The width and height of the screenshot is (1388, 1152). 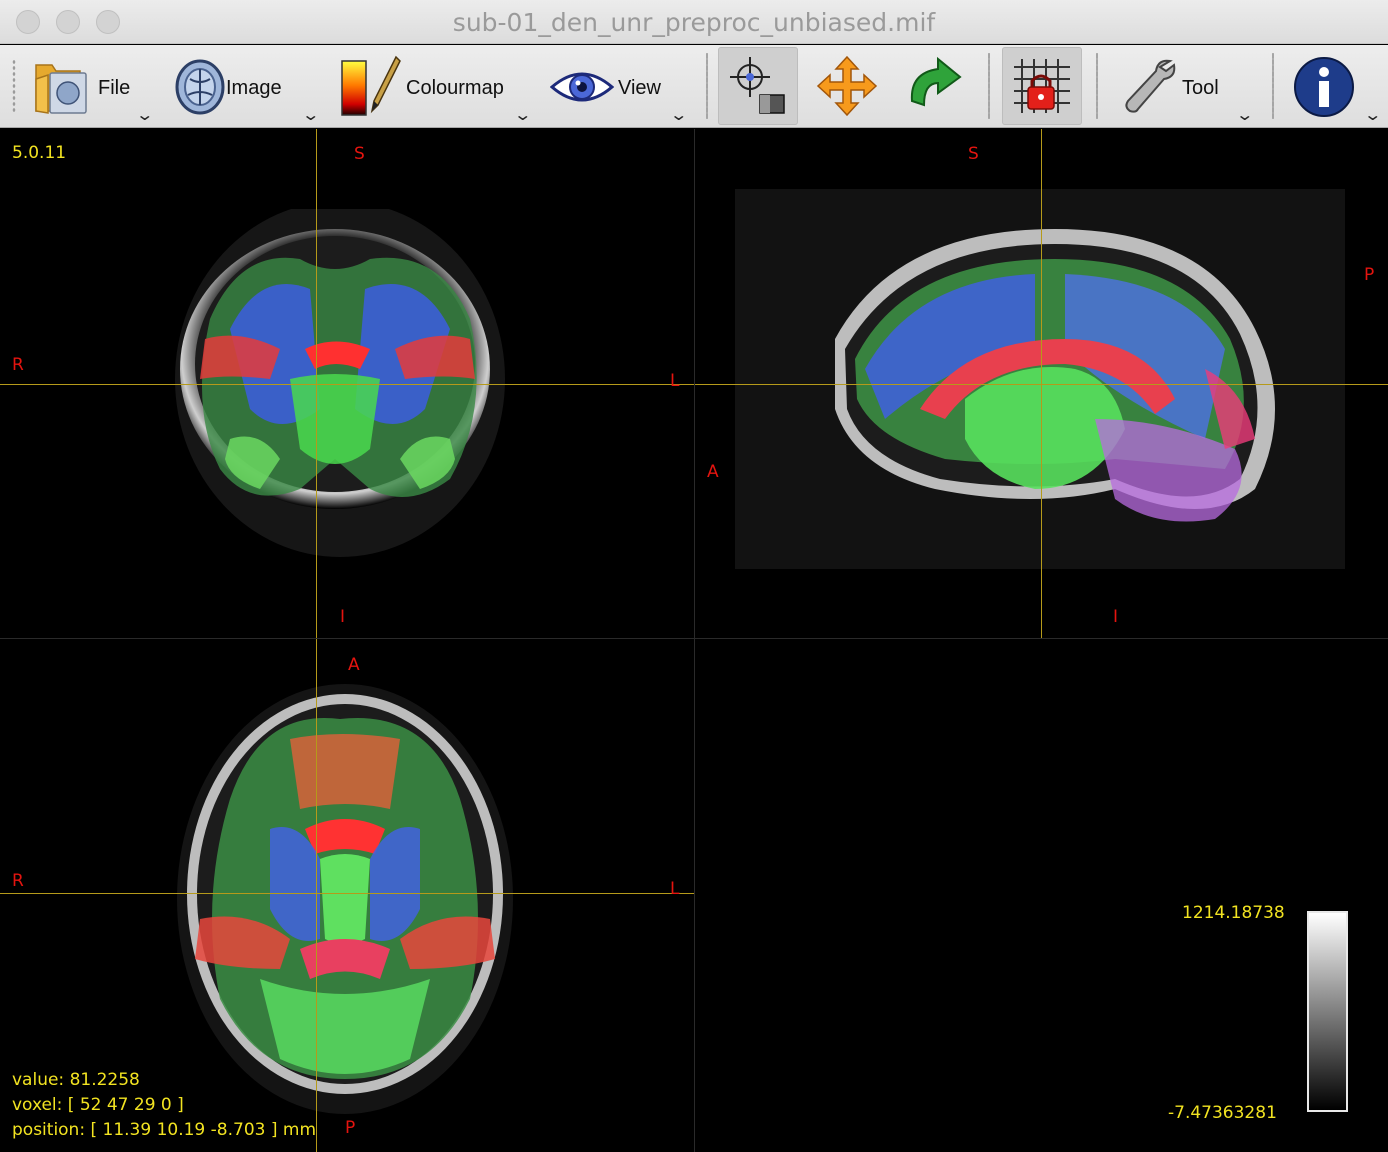 What do you see at coordinates (639, 88) in the screenshot?
I see `view-label: View` at bounding box center [639, 88].